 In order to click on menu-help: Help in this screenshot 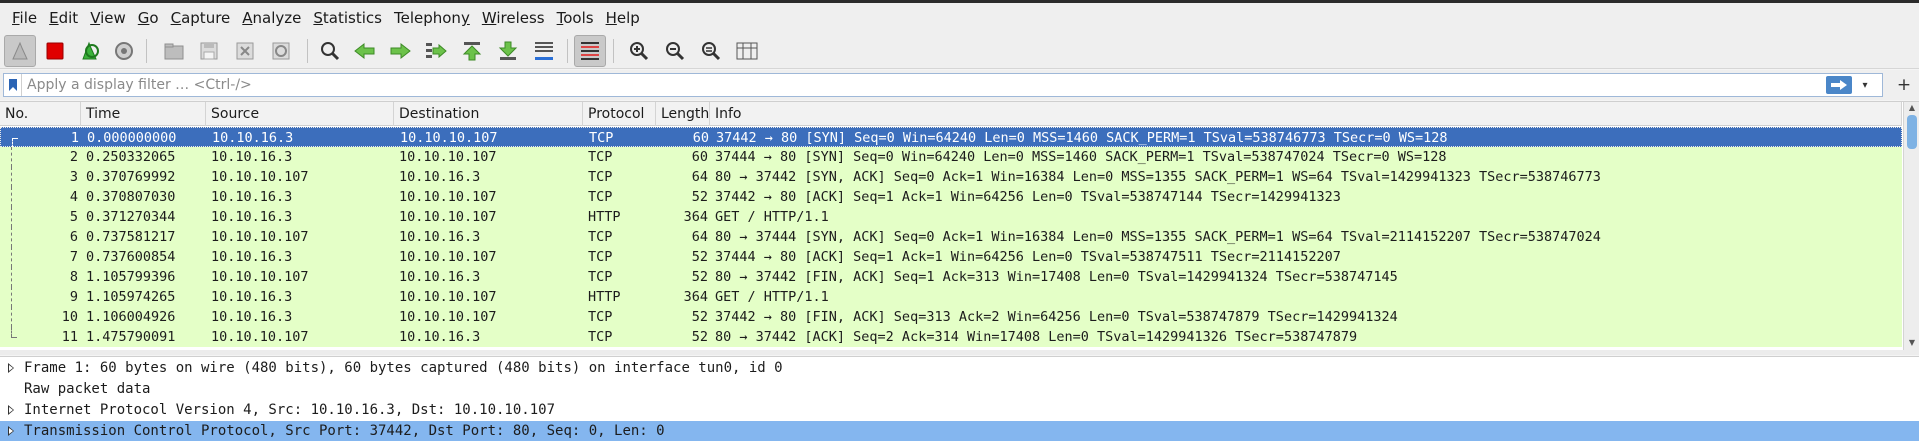, I will do `click(623, 18)`.